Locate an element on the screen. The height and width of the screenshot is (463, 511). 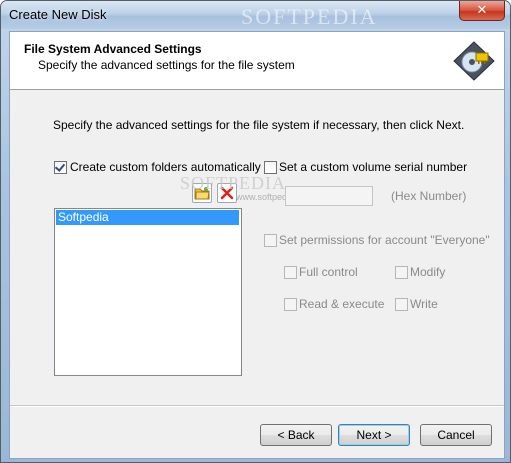
next-button: Next > is located at coordinates (374, 435).